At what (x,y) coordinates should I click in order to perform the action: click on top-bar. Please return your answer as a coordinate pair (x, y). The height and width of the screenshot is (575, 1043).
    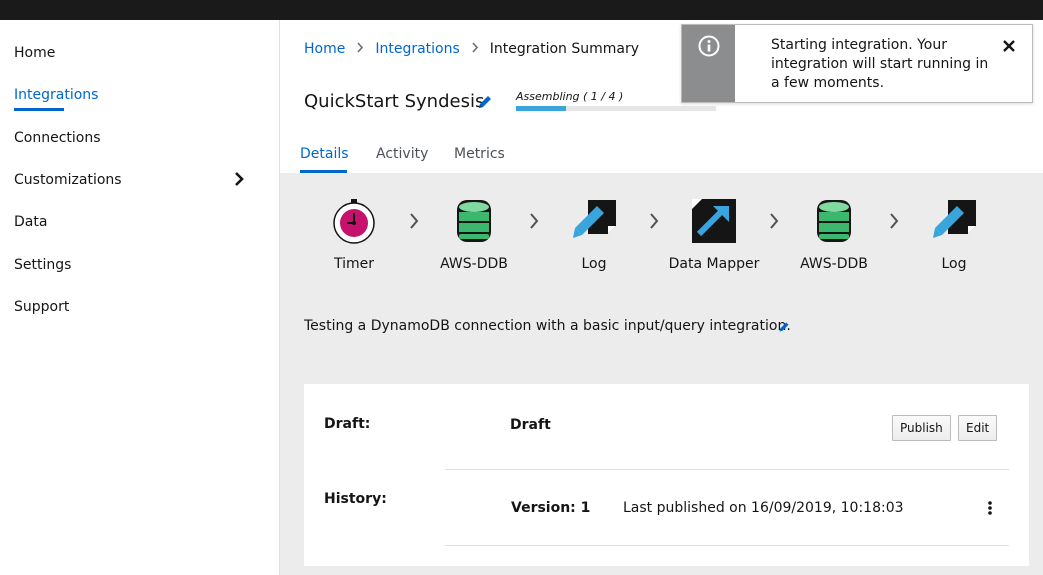
    Looking at the image, I should click on (521, 10).